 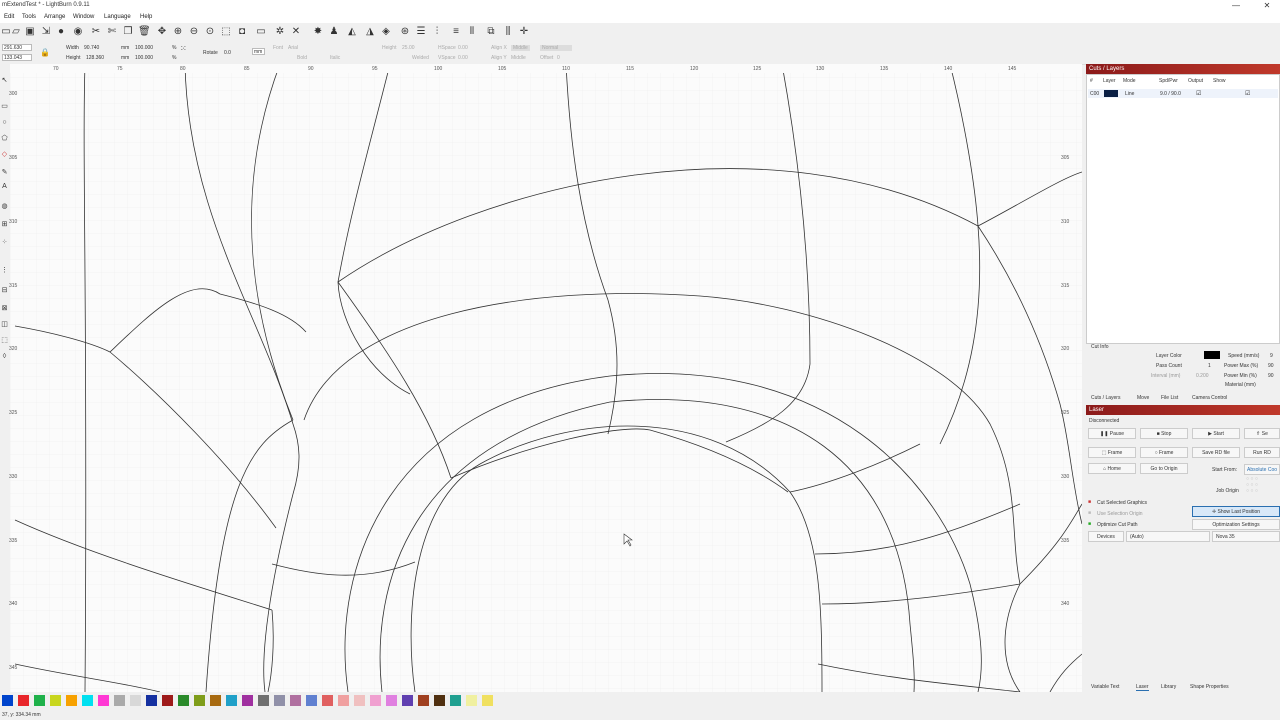 I want to click on polygon-tool-icon: ⬠, so click(x=4, y=139).